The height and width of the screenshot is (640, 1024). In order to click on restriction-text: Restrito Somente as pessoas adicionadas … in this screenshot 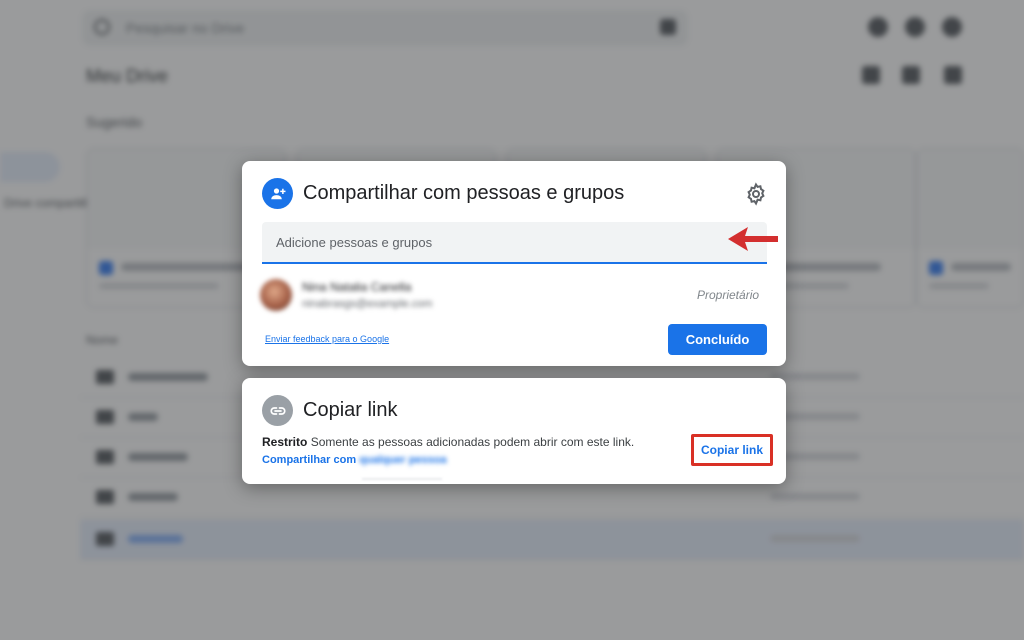, I will do `click(448, 442)`.